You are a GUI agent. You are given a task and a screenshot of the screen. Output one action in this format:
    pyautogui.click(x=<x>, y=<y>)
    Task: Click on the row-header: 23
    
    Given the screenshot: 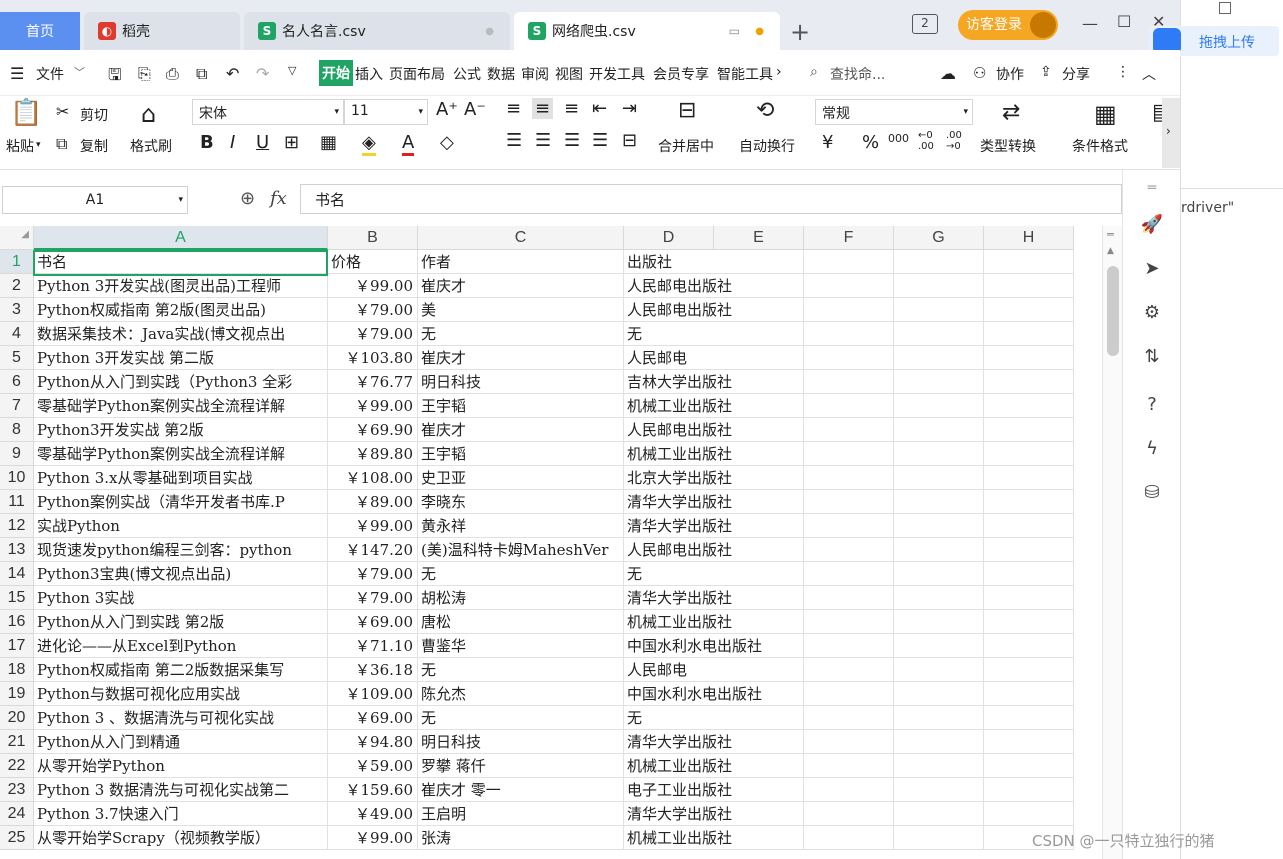 What is the action you would take?
    pyautogui.click(x=17, y=790)
    